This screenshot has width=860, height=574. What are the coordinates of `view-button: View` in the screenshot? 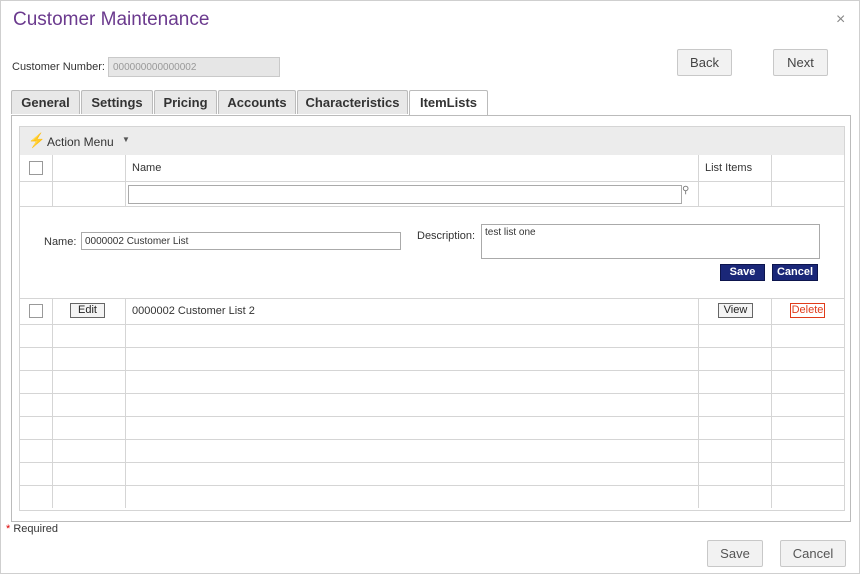 It's located at (735, 310).